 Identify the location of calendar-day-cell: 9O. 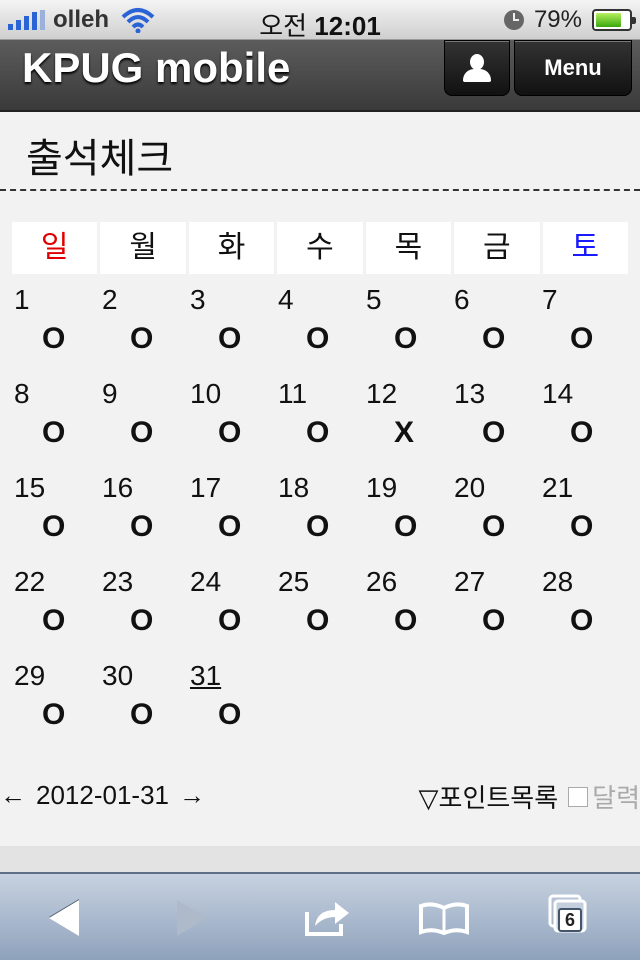
(144, 425).